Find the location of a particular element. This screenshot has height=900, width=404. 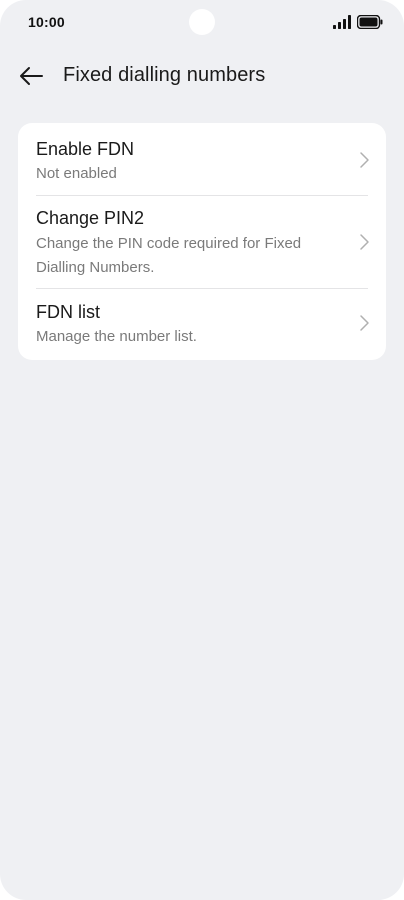

arrow-left-icon is located at coordinates (31, 76).